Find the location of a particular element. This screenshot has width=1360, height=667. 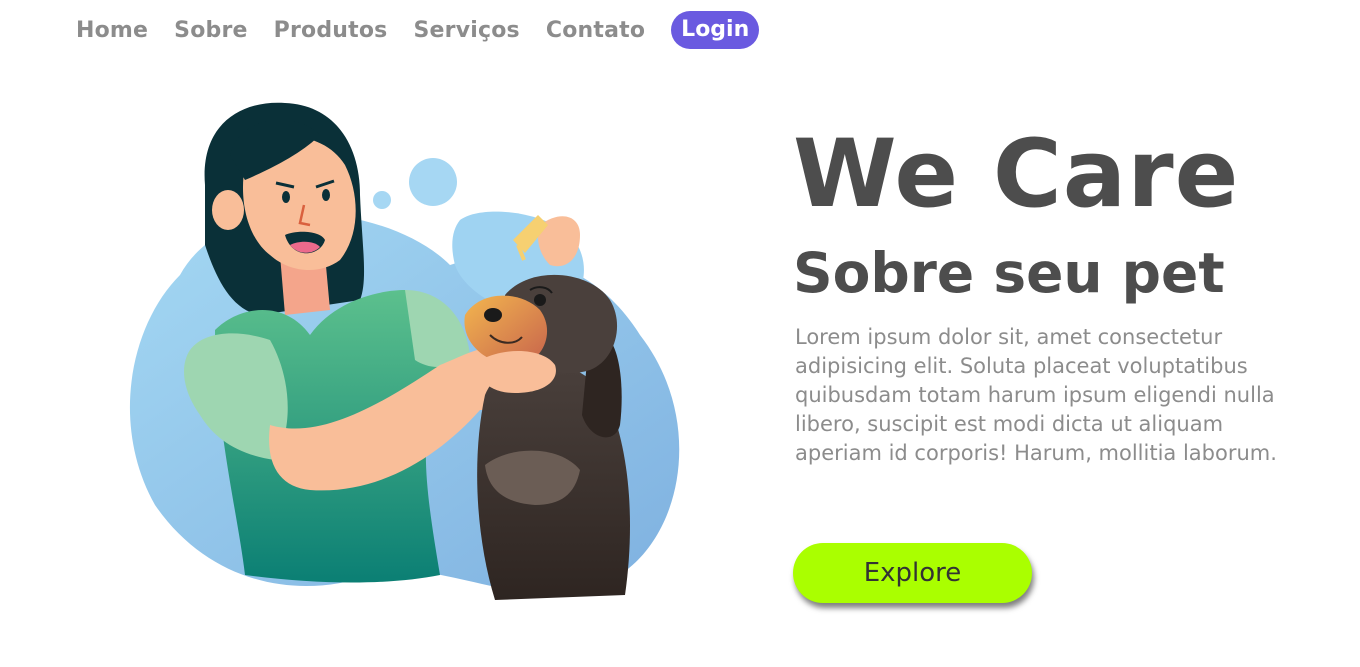

nav-servicos-link: Serviços is located at coordinates (466, 30).